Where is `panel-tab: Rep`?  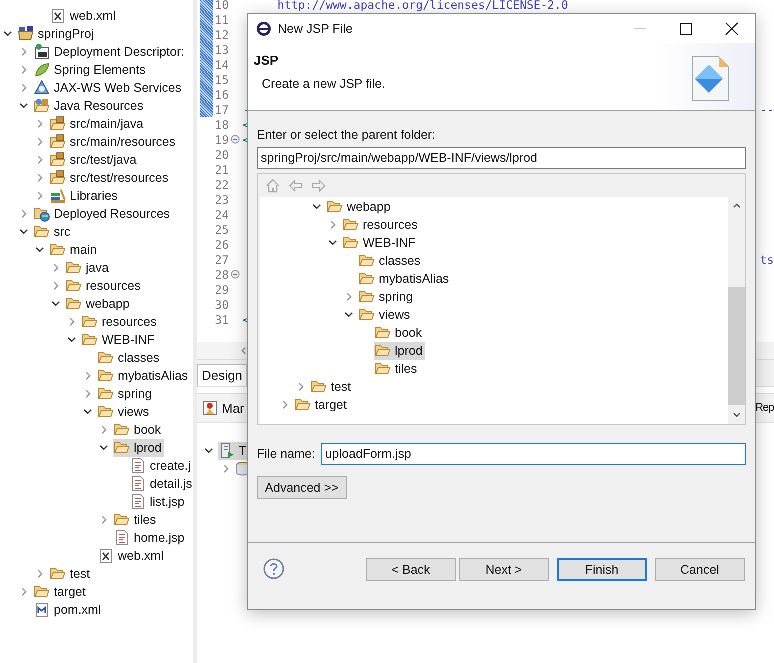
panel-tab: Rep is located at coordinates (765, 408).